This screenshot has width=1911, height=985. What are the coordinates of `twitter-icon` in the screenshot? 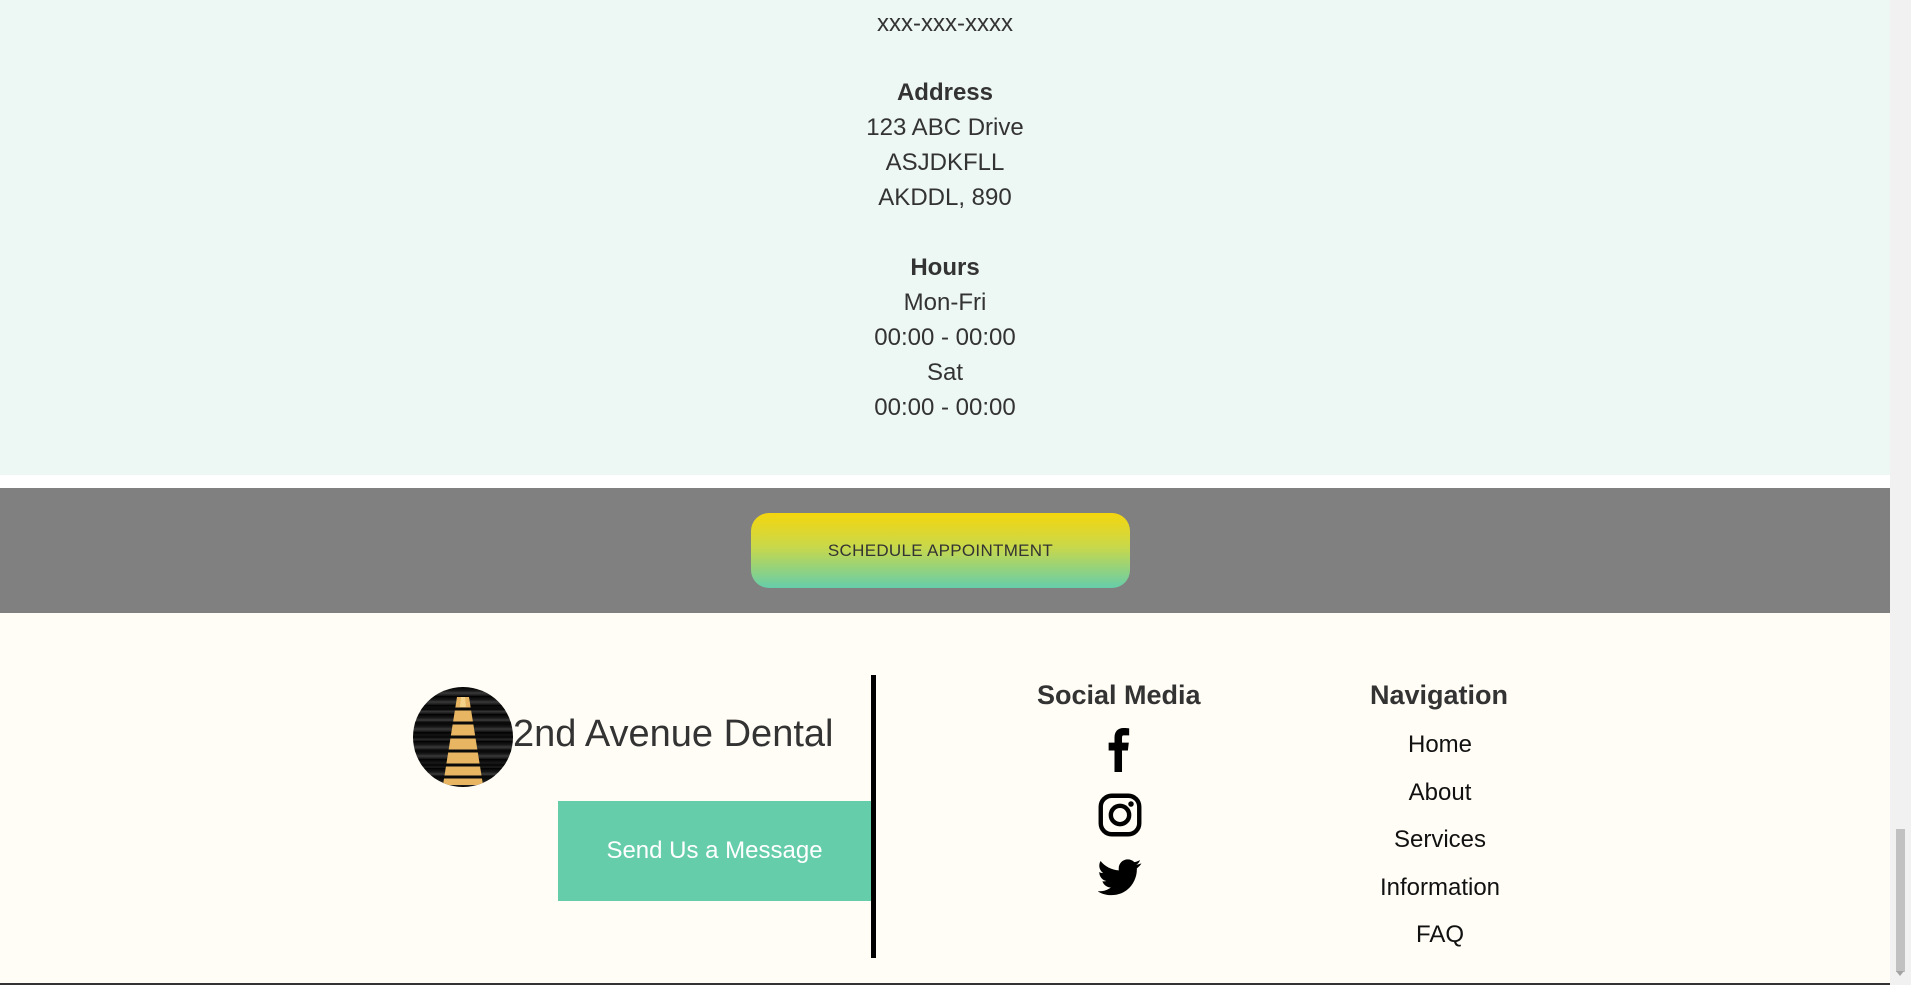 It's located at (1119, 877).